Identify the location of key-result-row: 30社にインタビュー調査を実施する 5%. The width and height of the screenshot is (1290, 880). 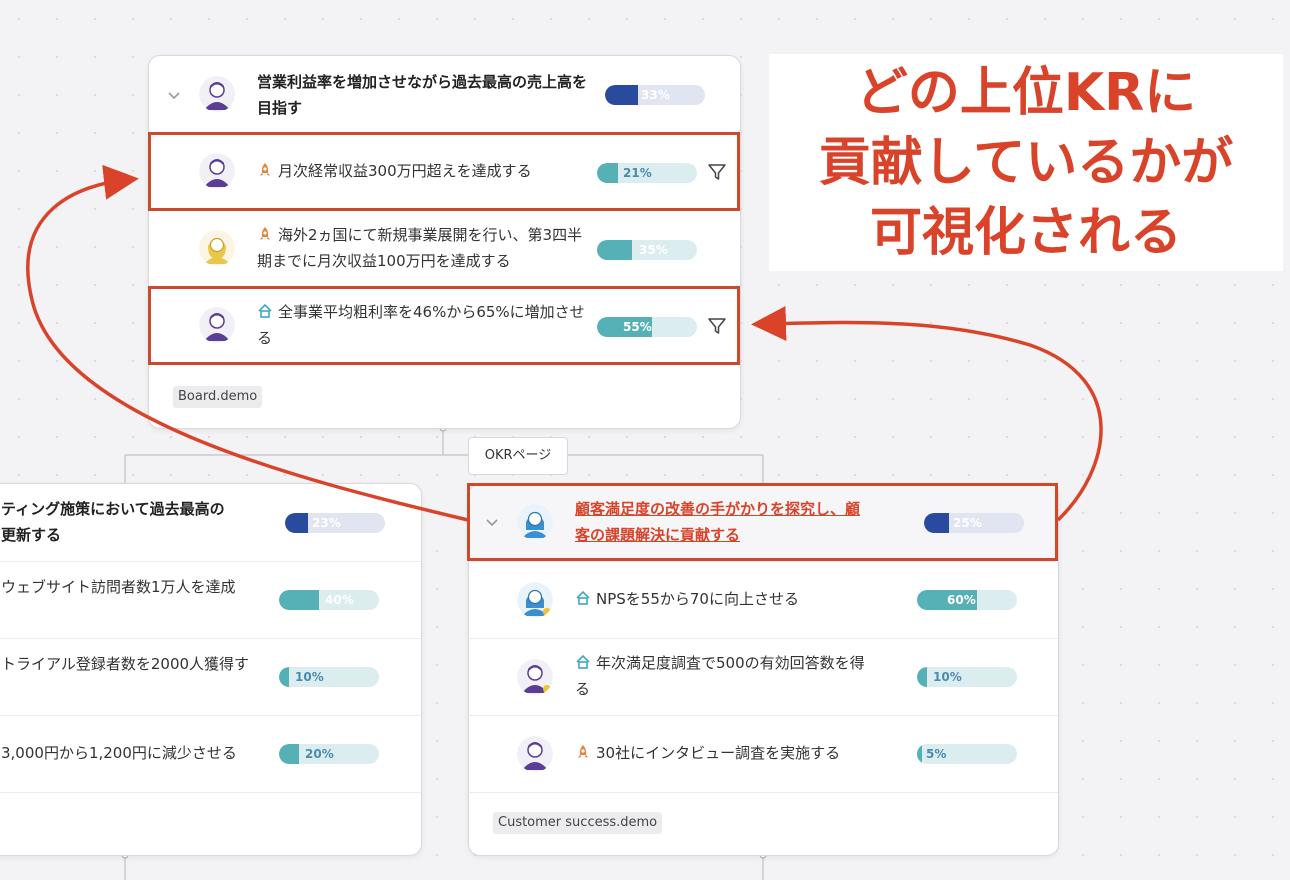
(763, 754).